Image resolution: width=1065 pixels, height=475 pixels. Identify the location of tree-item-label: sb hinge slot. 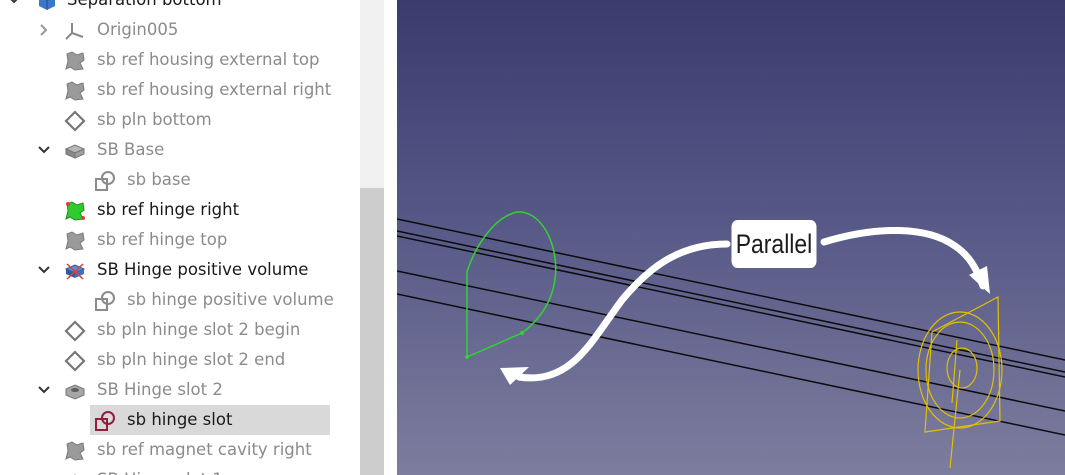
(180, 419).